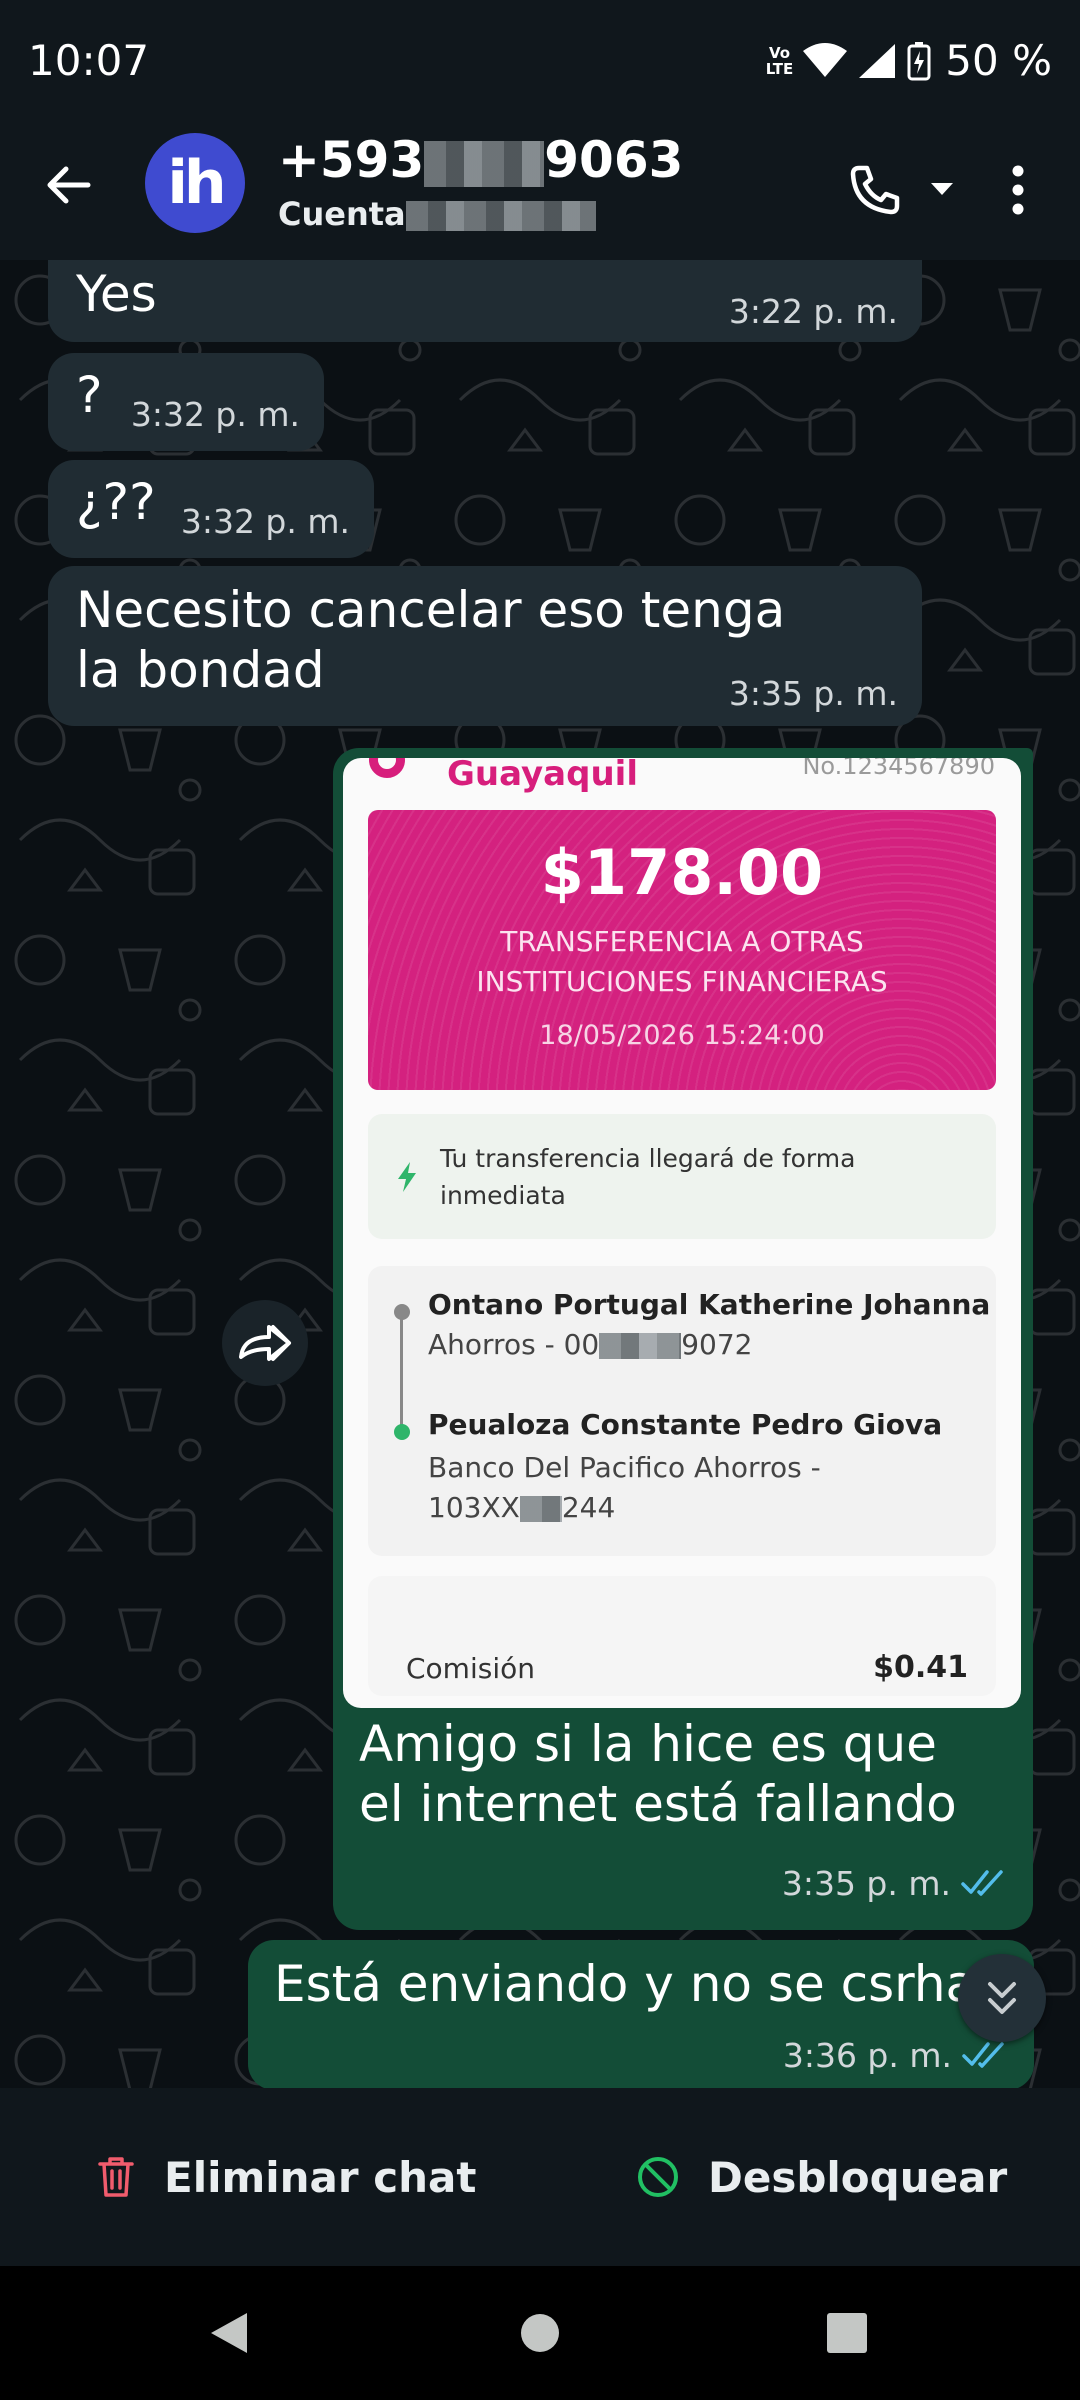  I want to click on phone-icon, so click(875, 190).